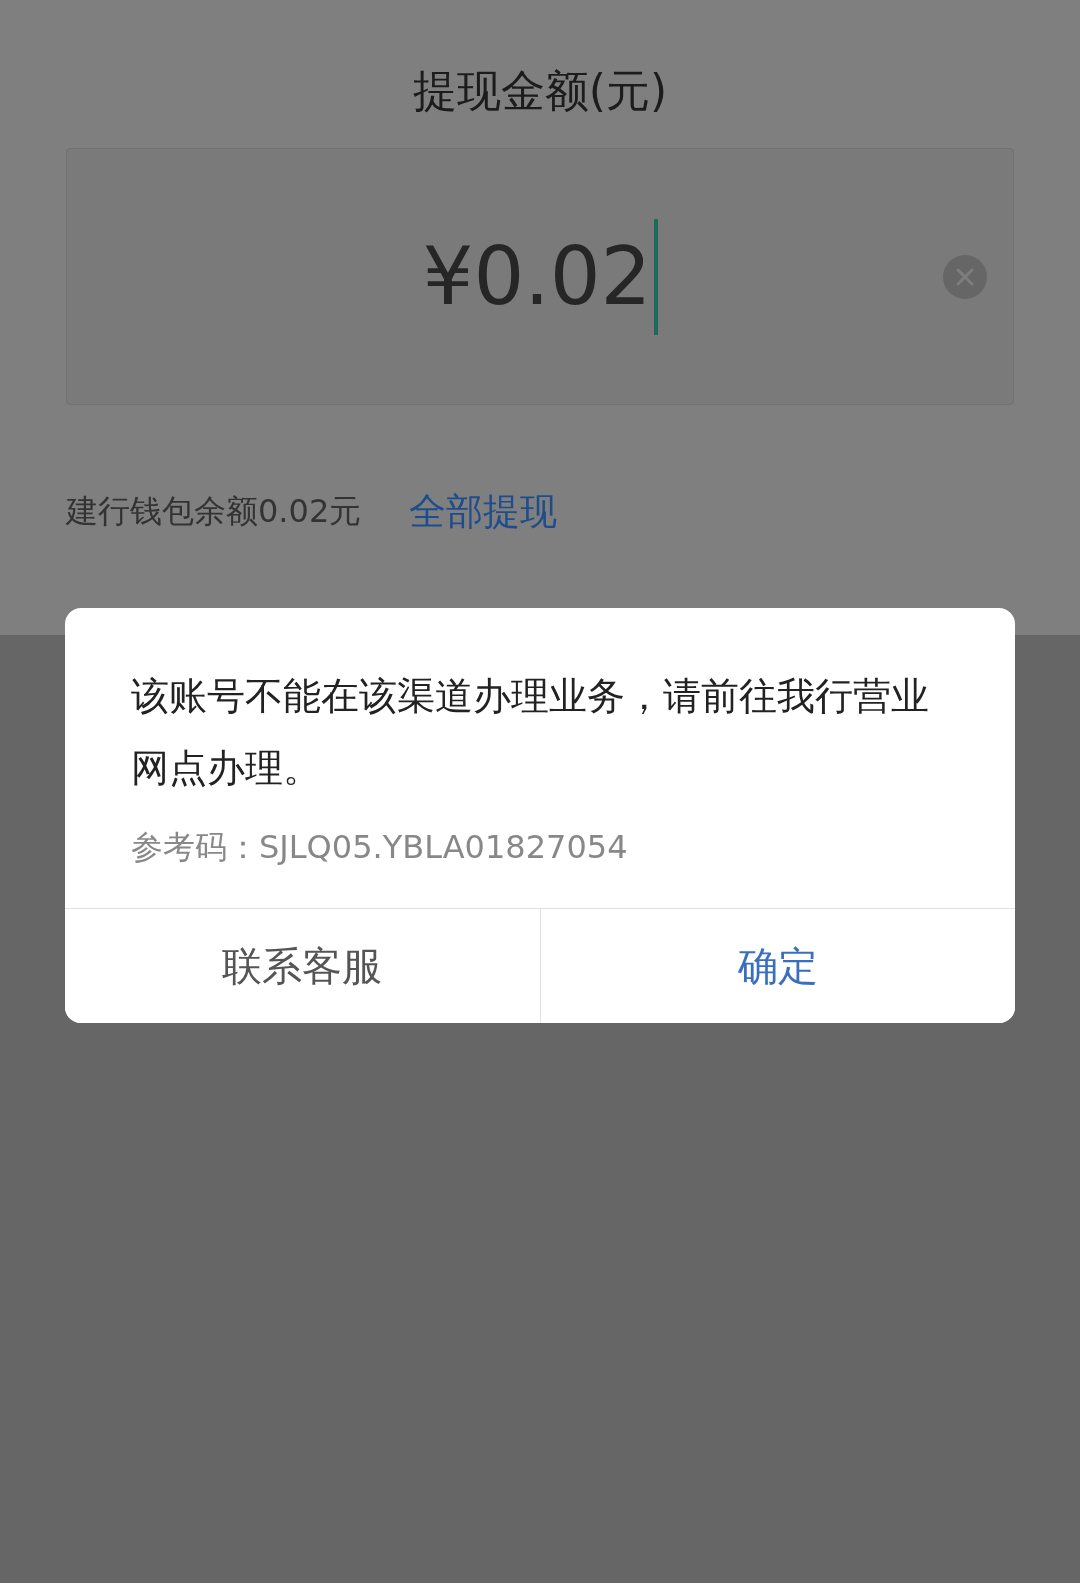 This screenshot has height=1583, width=1080. What do you see at coordinates (540, 91) in the screenshot?
I see `page-title: 提现金额(元)` at bounding box center [540, 91].